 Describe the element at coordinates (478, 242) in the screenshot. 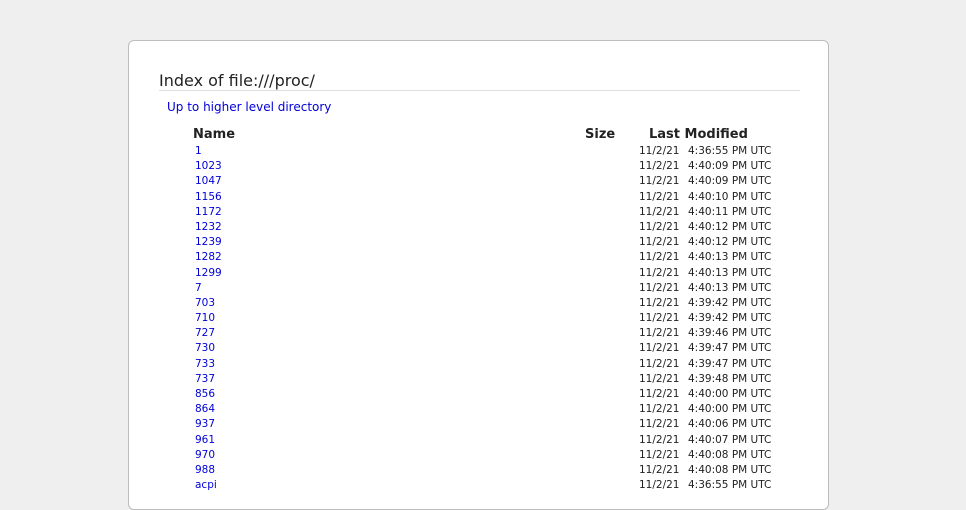

I see `file-row: 1239 11/2/21 4:40:12 PM UTC` at that location.